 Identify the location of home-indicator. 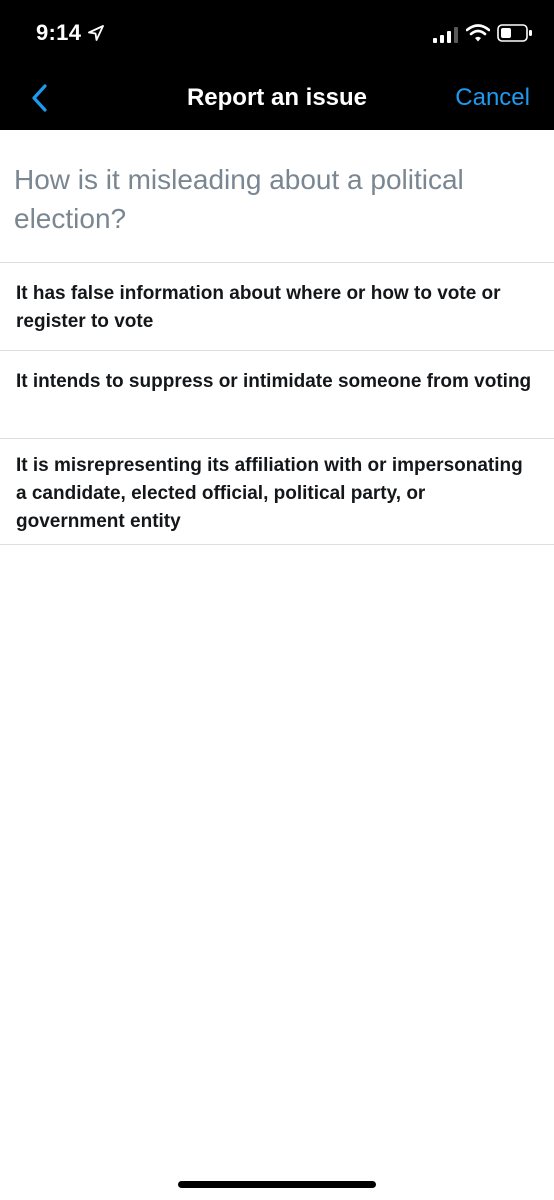
(277, 1184).